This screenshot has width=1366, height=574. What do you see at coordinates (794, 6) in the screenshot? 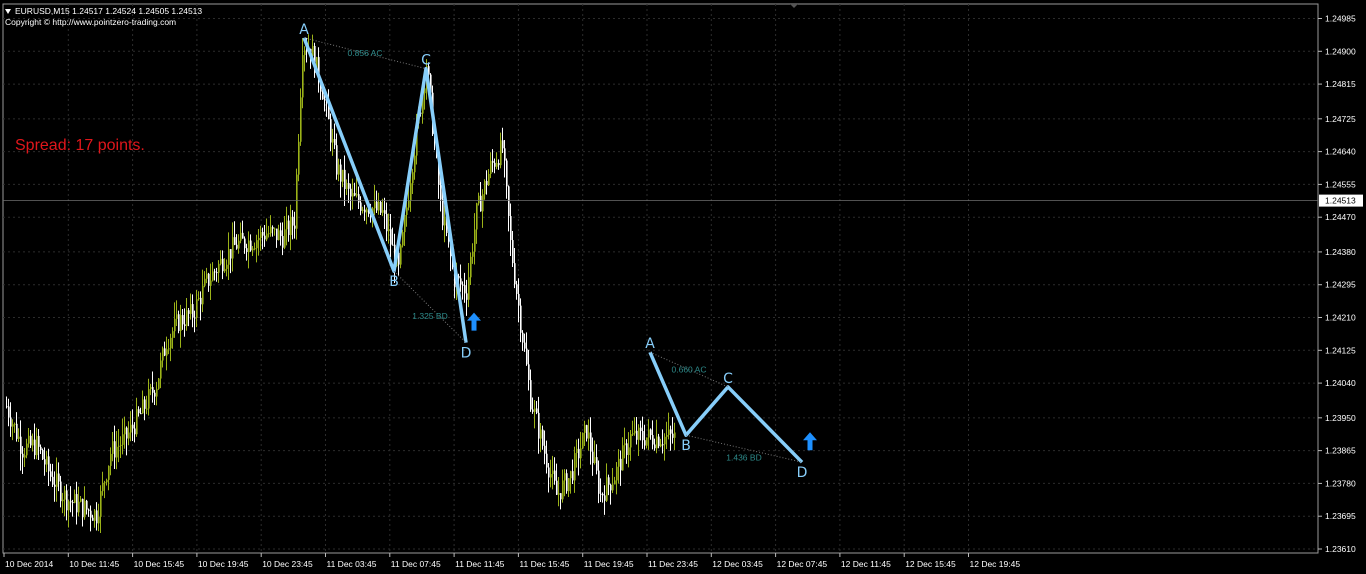
I see `shift-marker-icon` at bounding box center [794, 6].